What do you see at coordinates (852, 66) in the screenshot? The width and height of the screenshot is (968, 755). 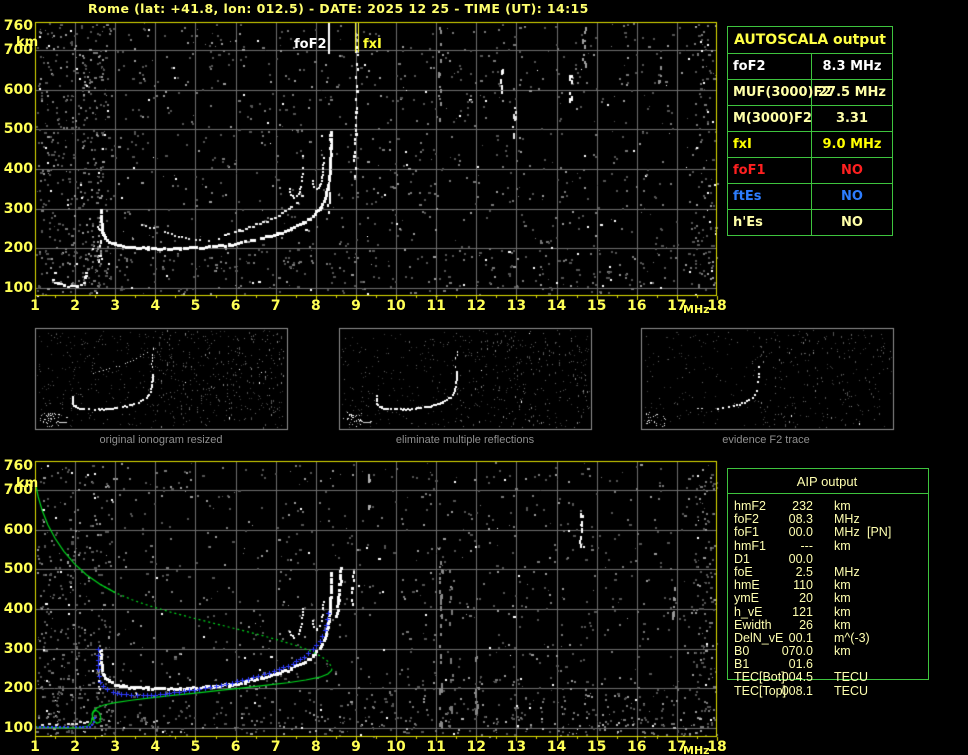 I see `param-value: 8.3 MHz` at bounding box center [852, 66].